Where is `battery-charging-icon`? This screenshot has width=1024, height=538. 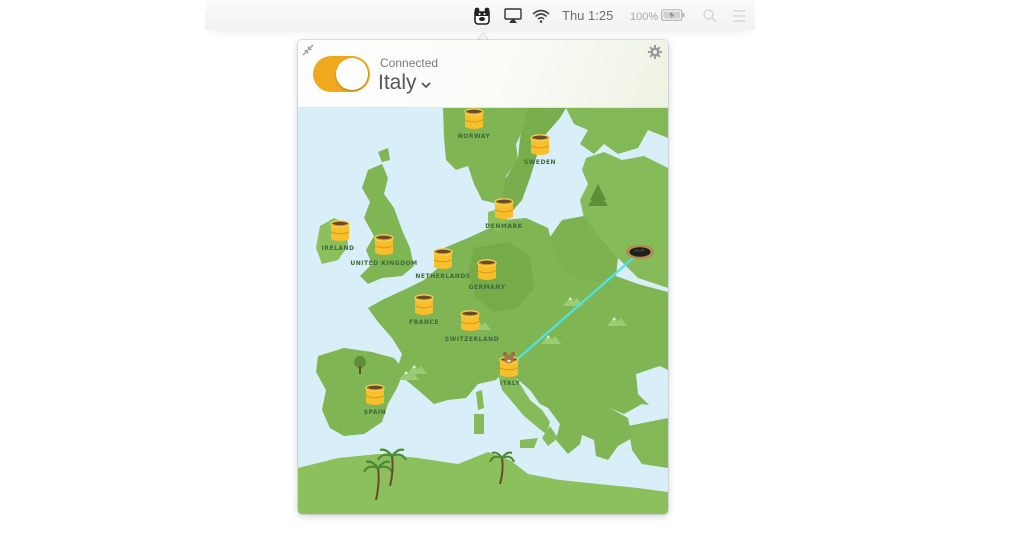
battery-charging-icon is located at coordinates (673, 15).